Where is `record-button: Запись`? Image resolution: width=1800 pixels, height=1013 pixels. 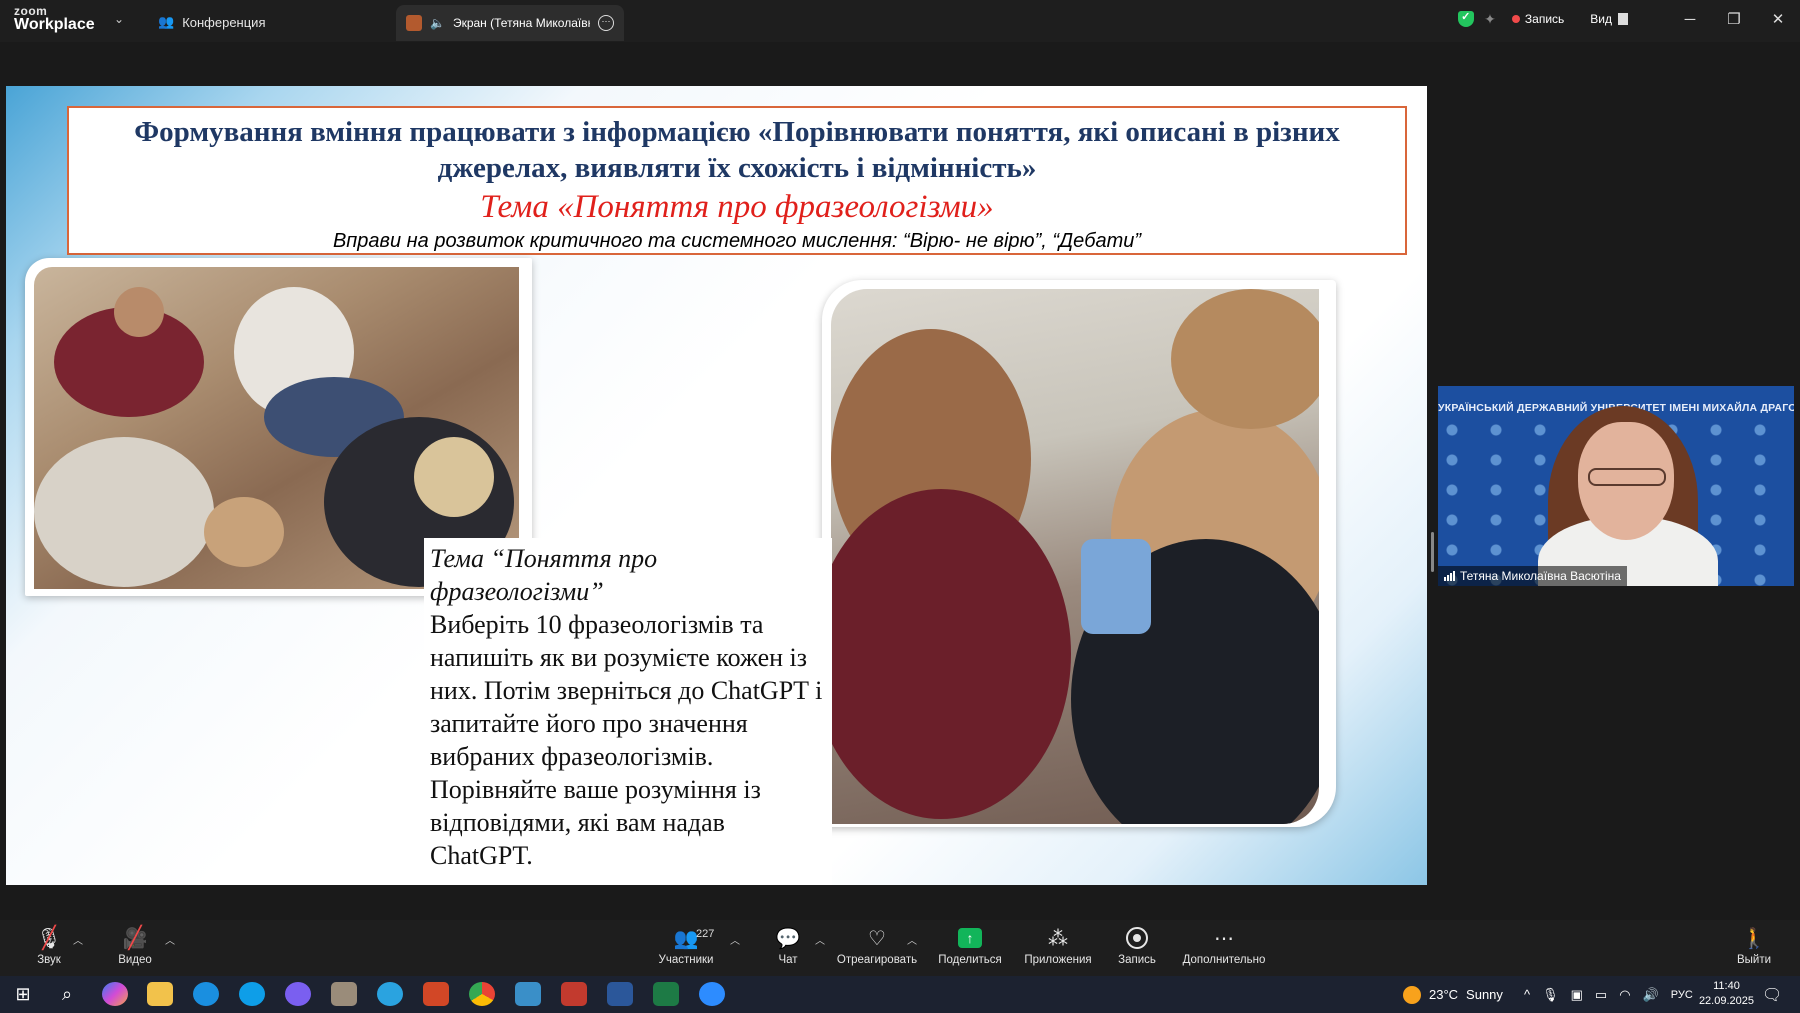
record-button: Запись is located at coordinates (1137, 946).